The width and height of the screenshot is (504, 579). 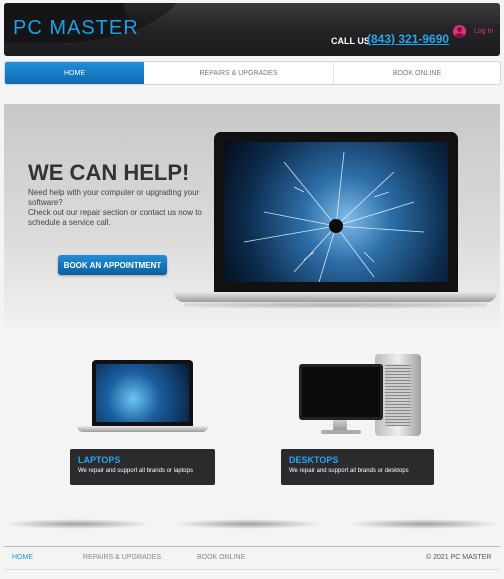 I want to click on hero-heading: WE CAN HELP!, so click(x=109, y=172).